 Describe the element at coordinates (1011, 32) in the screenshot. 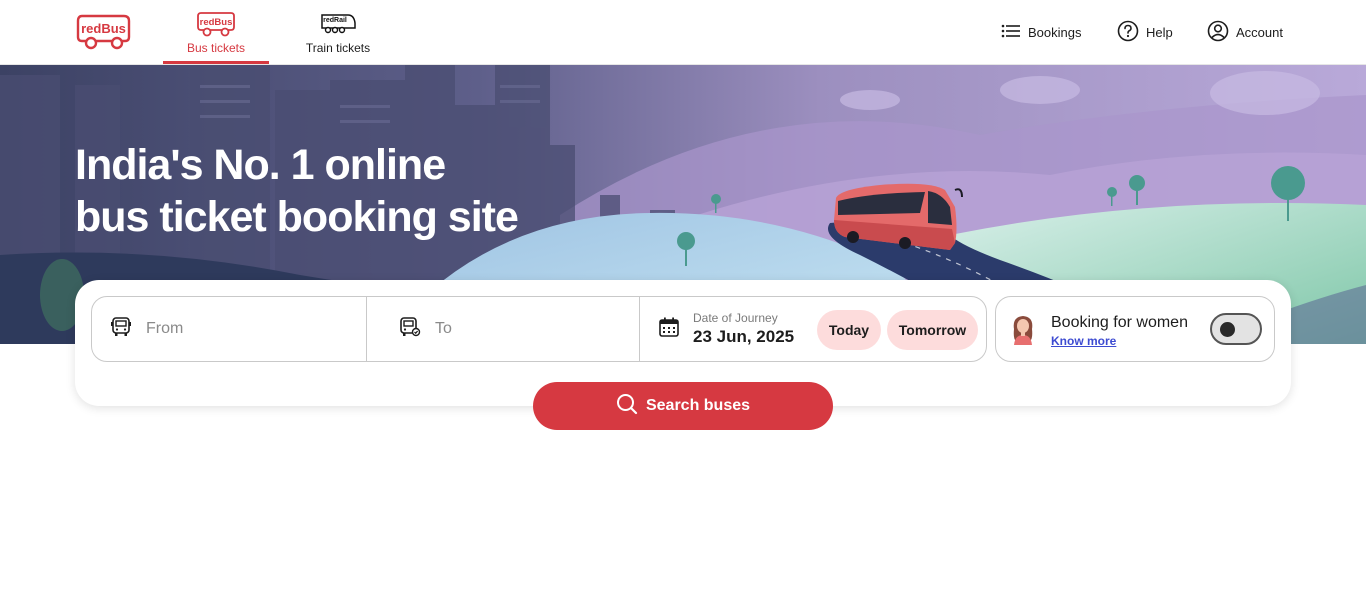

I see `list-icon` at that location.